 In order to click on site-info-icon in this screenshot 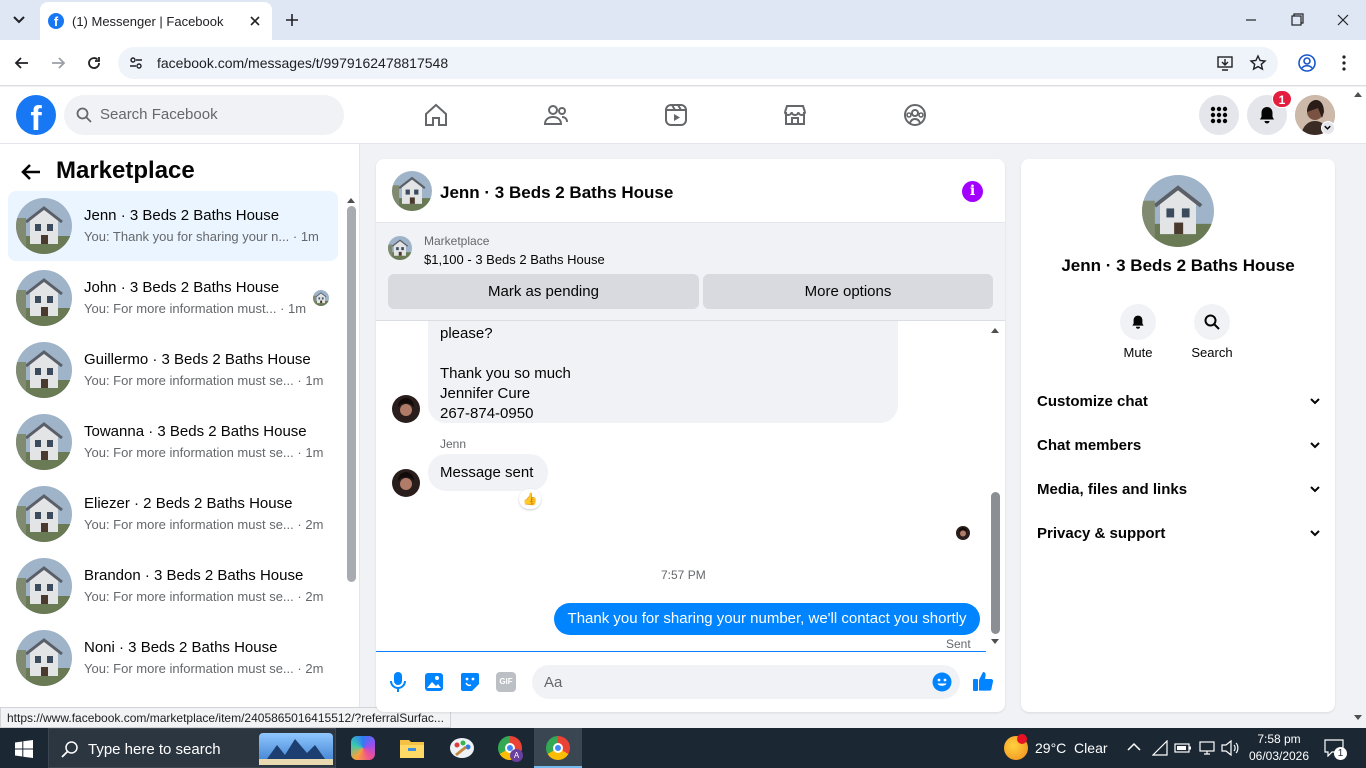, I will do `click(136, 63)`.